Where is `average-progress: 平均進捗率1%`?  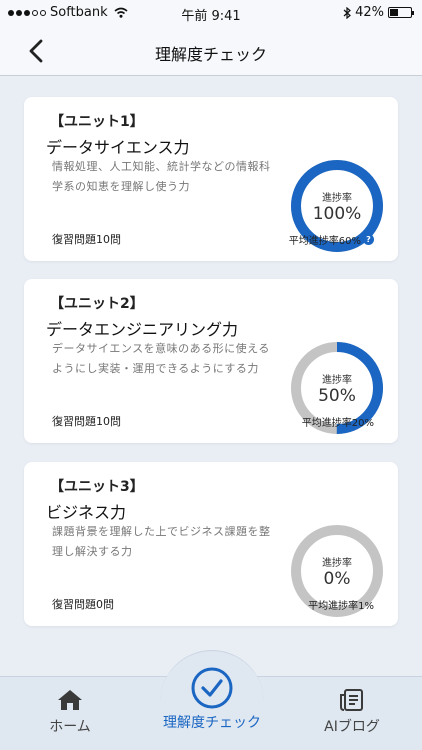 average-progress: 平均進捗率1% is located at coordinates (341, 604).